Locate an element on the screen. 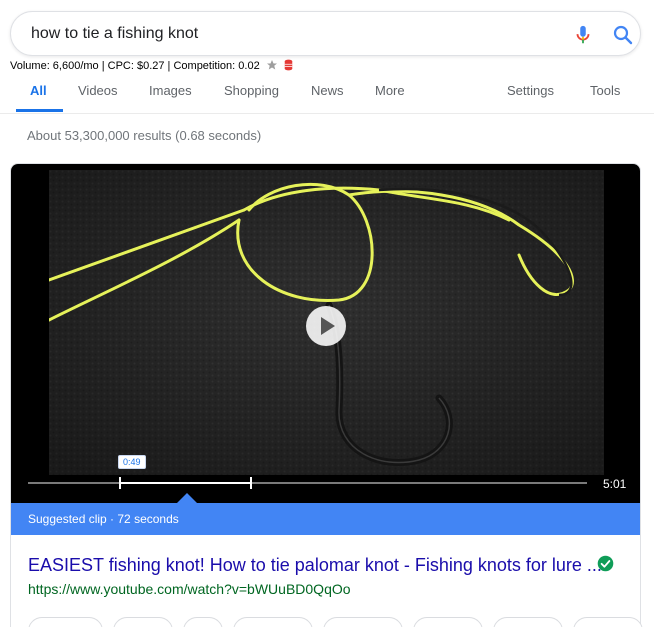 The height and width of the screenshot is (627, 654). check-circle-icon is located at coordinates (605, 563).